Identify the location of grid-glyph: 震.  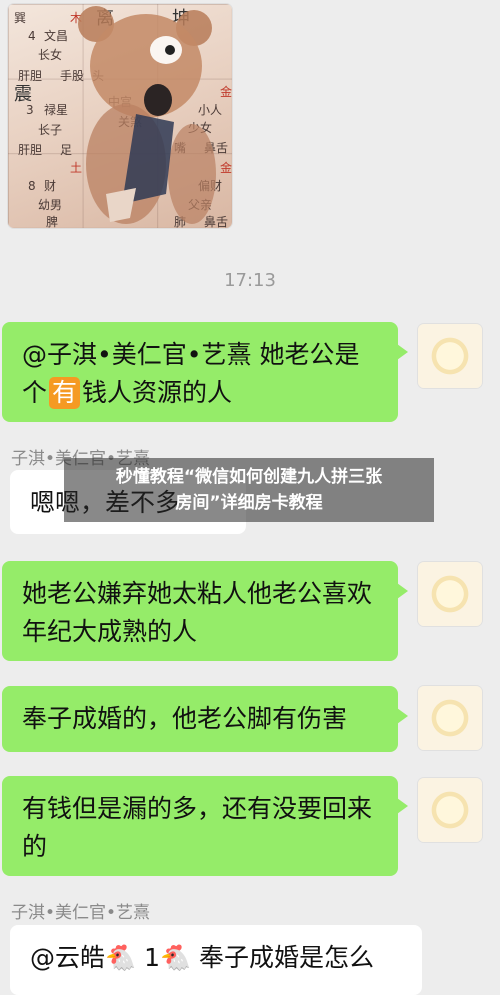
(23, 94).